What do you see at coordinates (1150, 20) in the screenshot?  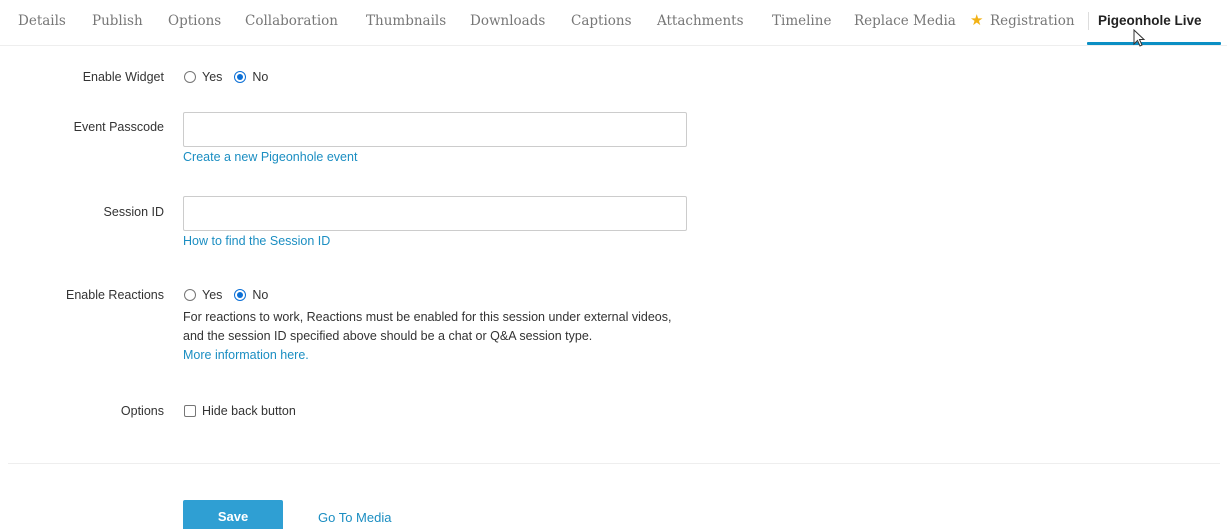 I see `tab-pigeonhole-live: Pigeonhole Live` at bounding box center [1150, 20].